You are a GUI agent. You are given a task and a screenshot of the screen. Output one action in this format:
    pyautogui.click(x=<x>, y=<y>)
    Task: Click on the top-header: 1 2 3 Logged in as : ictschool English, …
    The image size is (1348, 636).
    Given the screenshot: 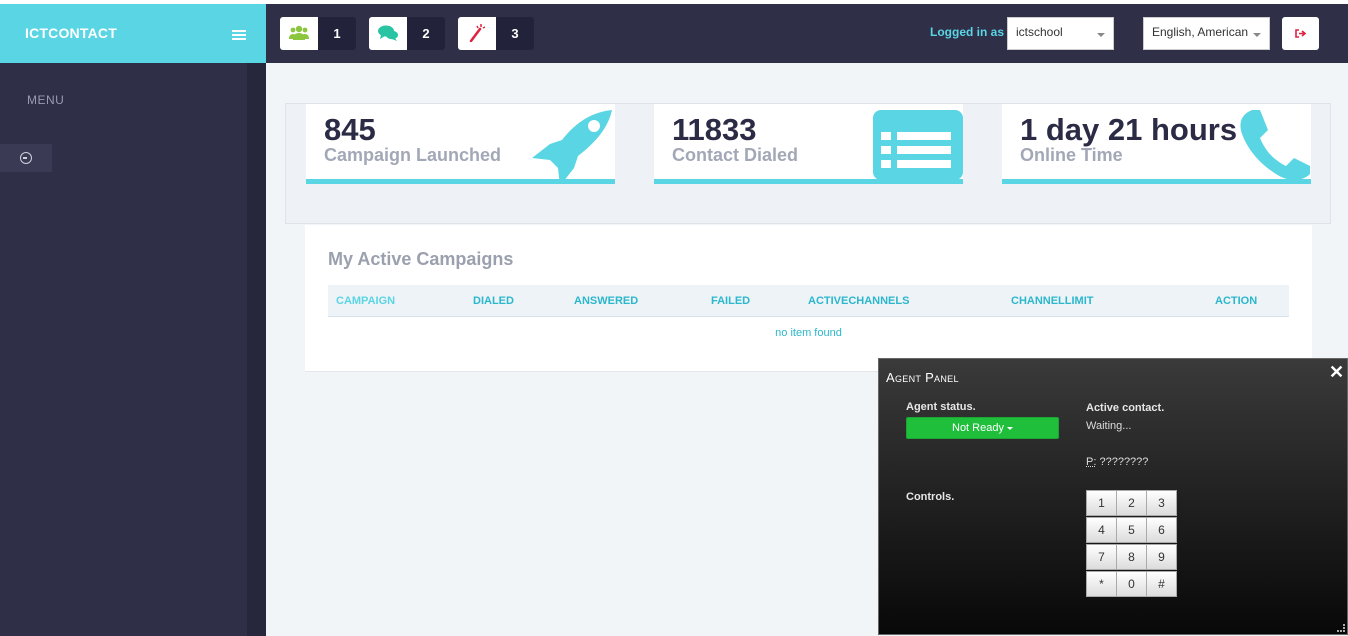 What is the action you would take?
    pyautogui.click(x=807, y=33)
    